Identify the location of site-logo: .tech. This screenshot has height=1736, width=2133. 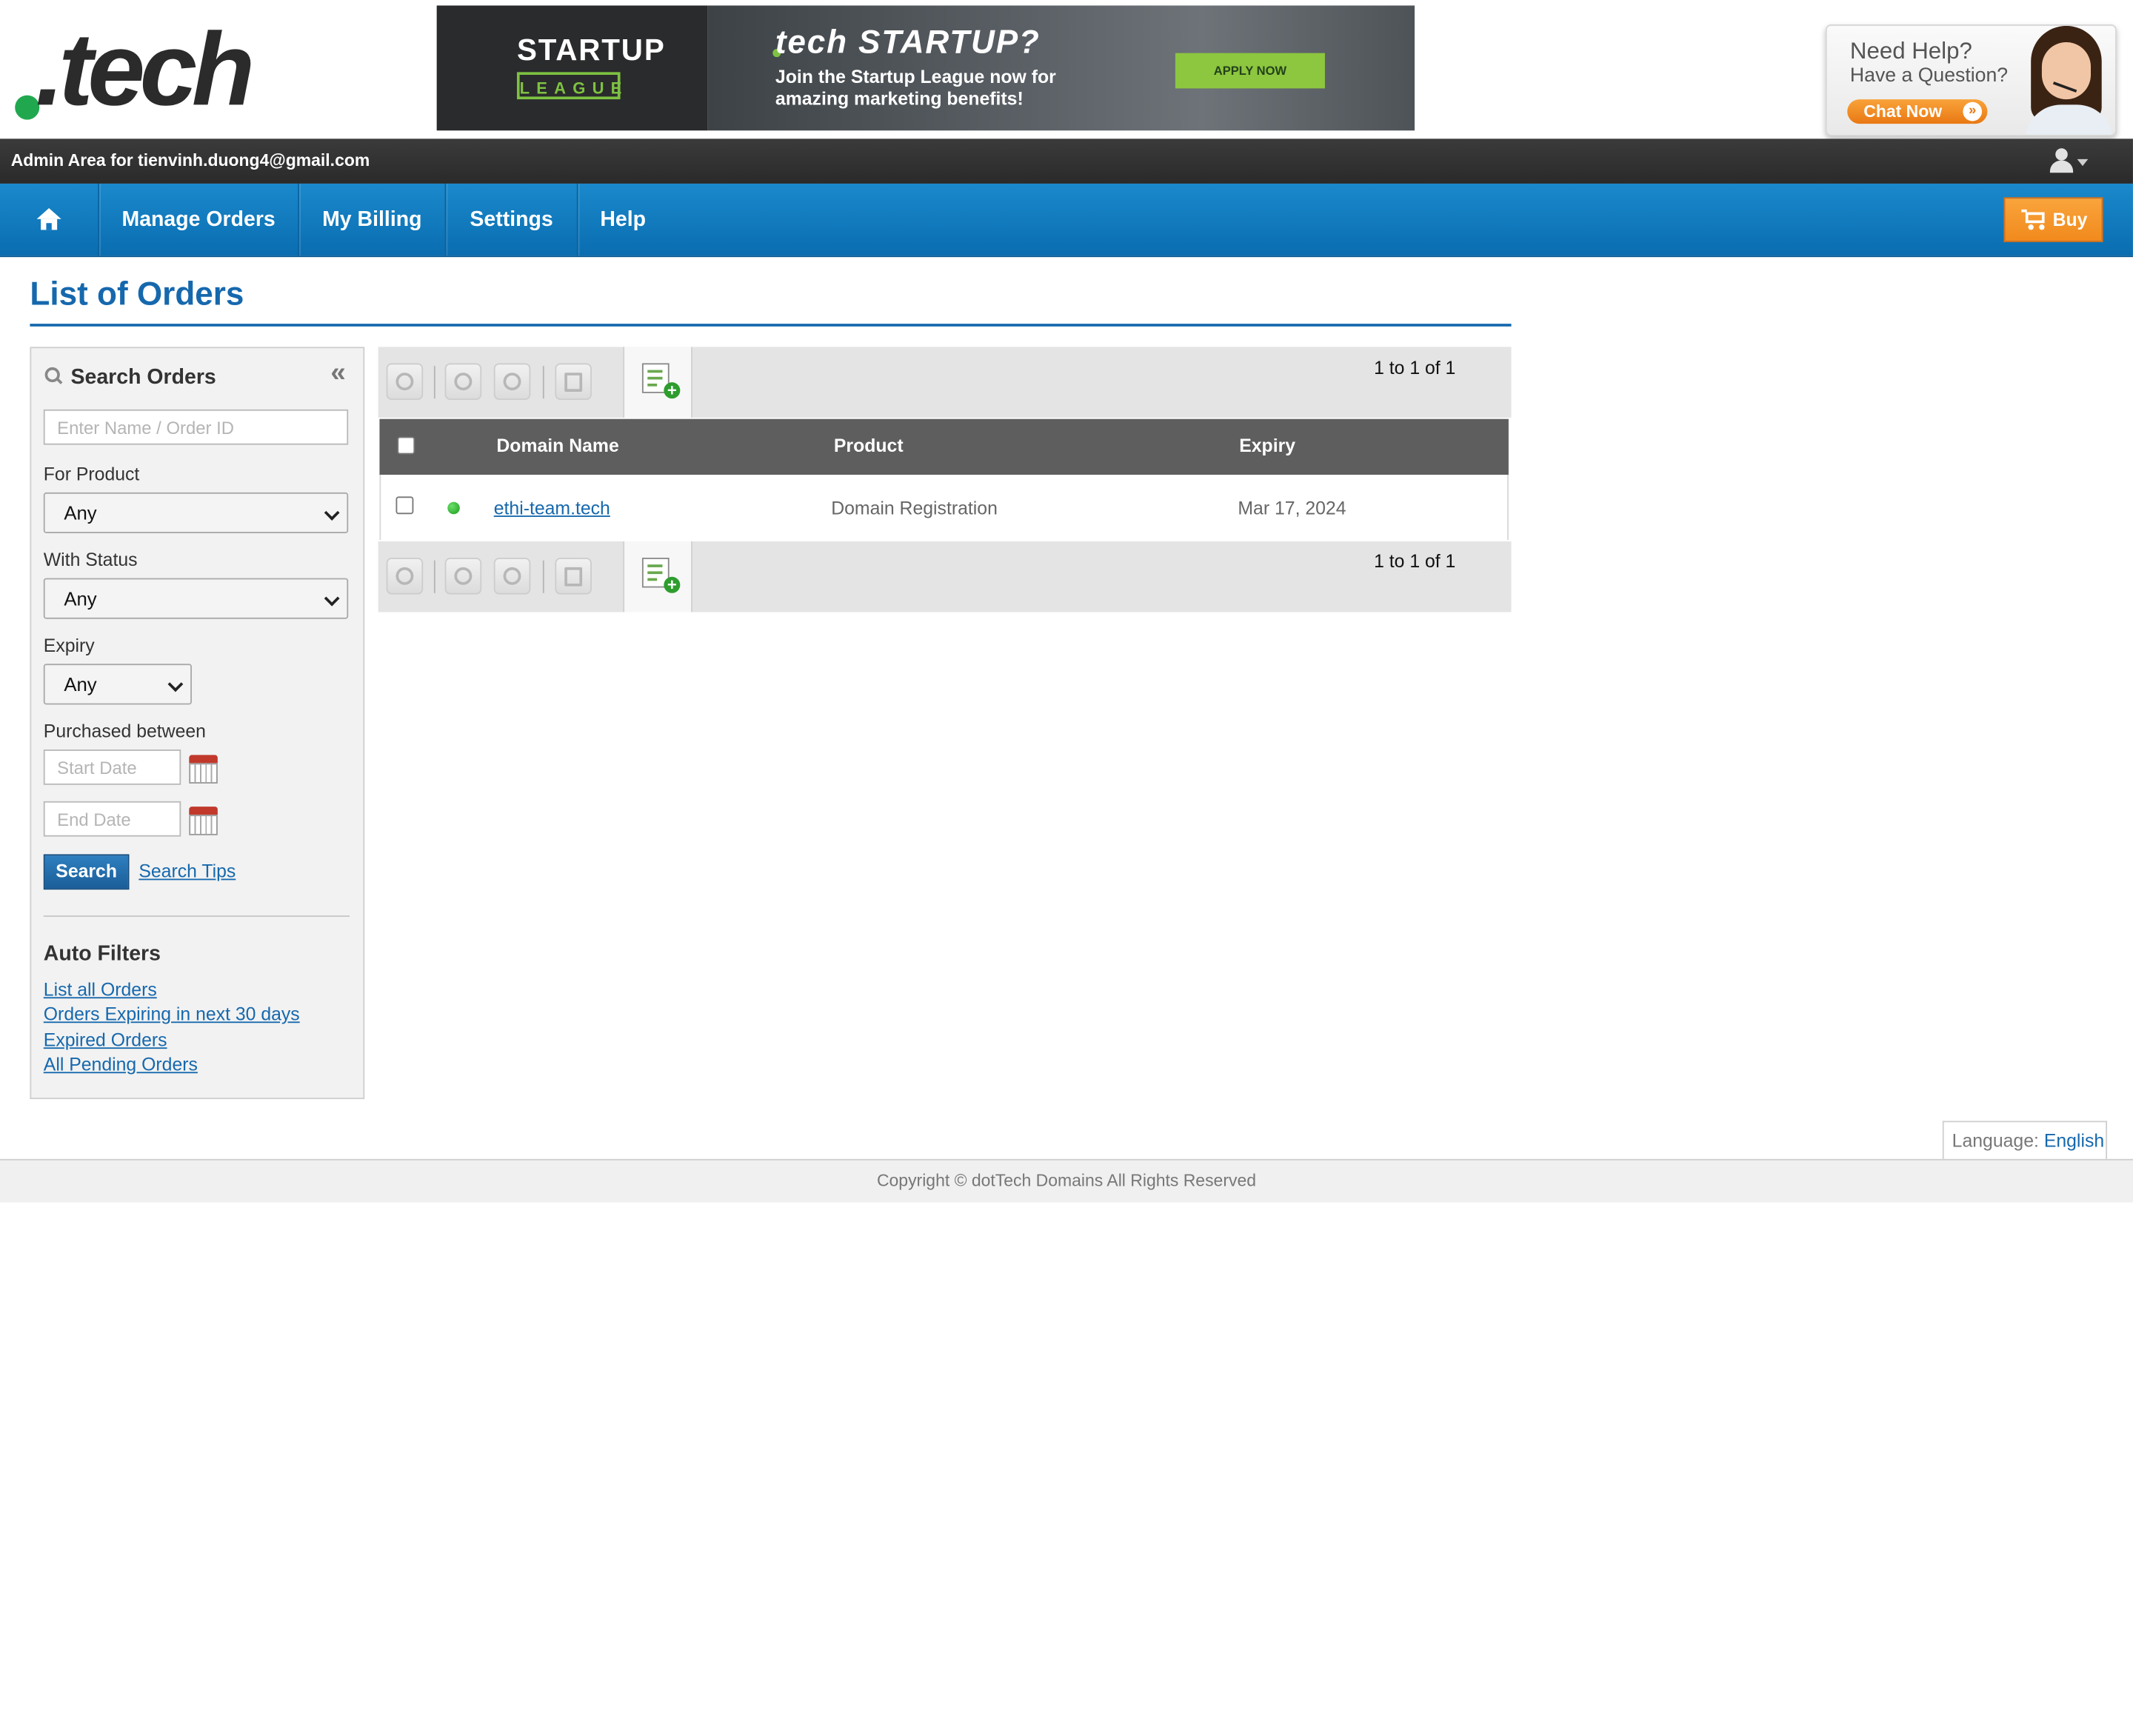
(140, 72).